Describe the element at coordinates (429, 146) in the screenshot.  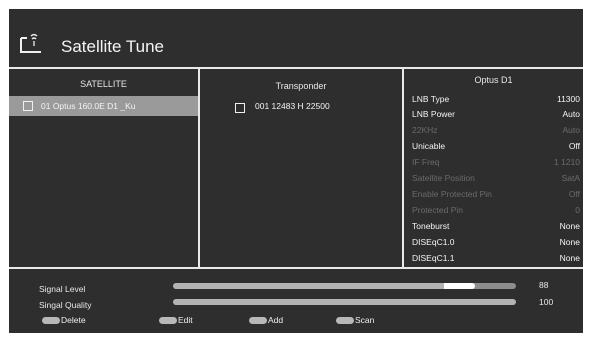
I see `param-label: Unicable` at that location.